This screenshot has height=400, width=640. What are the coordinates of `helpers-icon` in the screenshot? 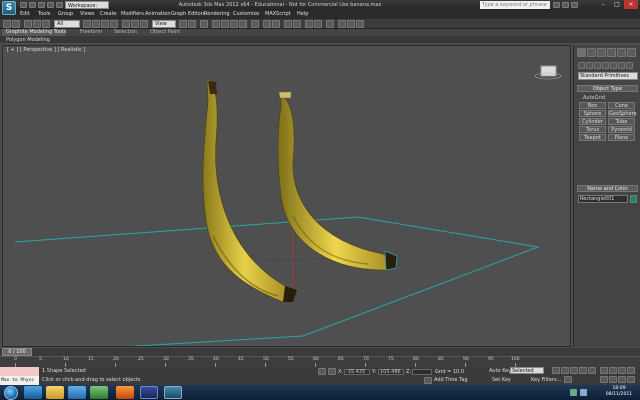 It's located at (613, 65).